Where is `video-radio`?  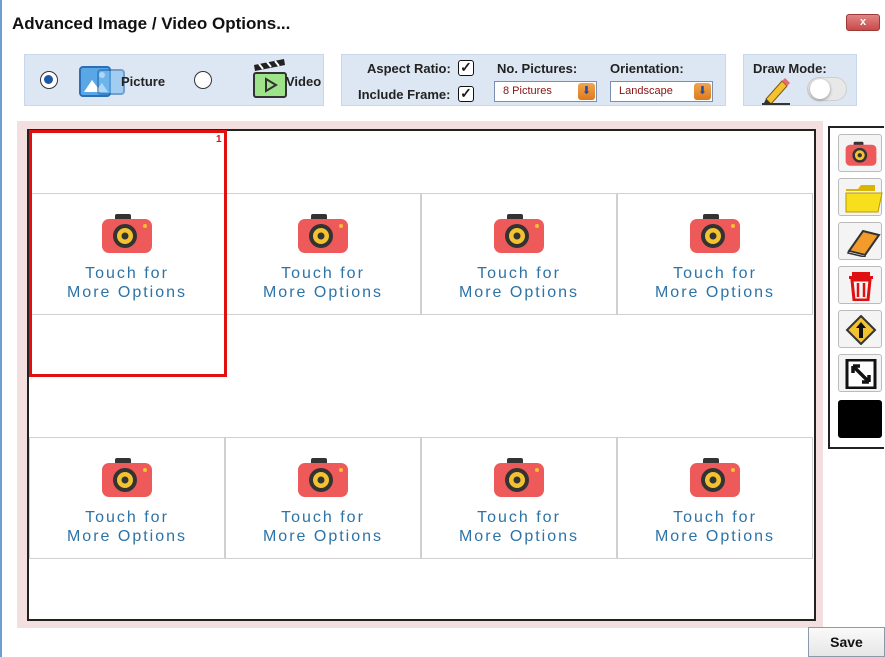
video-radio is located at coordinates (203, 80).